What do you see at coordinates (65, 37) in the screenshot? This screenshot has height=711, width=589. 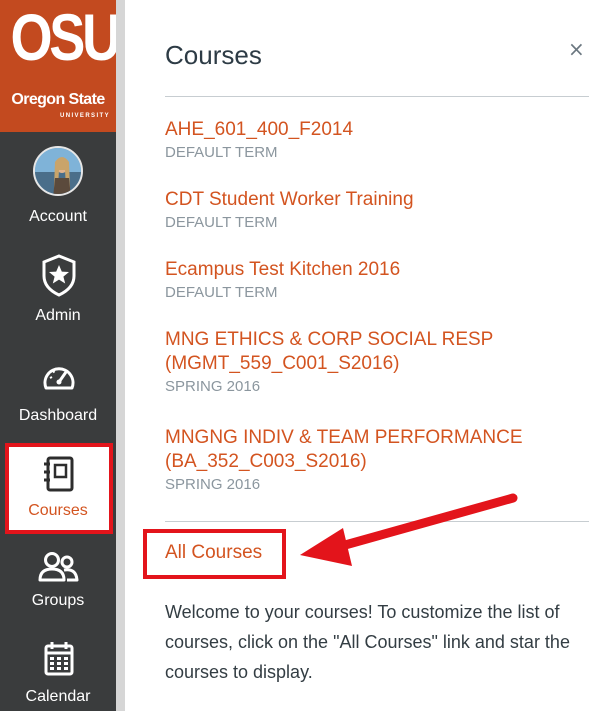 I see `logo-main-text: OSU` at bounding box center [65, 37].